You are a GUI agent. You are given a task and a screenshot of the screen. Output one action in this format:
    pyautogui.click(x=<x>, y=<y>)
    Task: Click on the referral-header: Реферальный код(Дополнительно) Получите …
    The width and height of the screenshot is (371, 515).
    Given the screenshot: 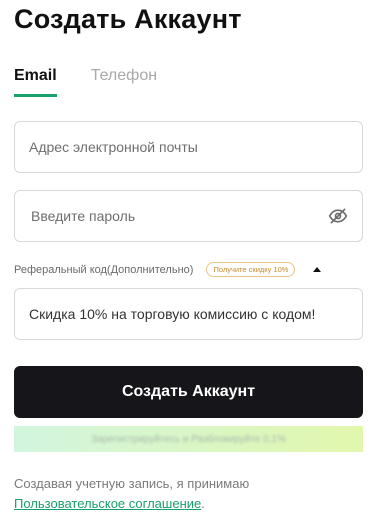 What is the action you would take?
    pyautogui.click(x=188, y=269)
    